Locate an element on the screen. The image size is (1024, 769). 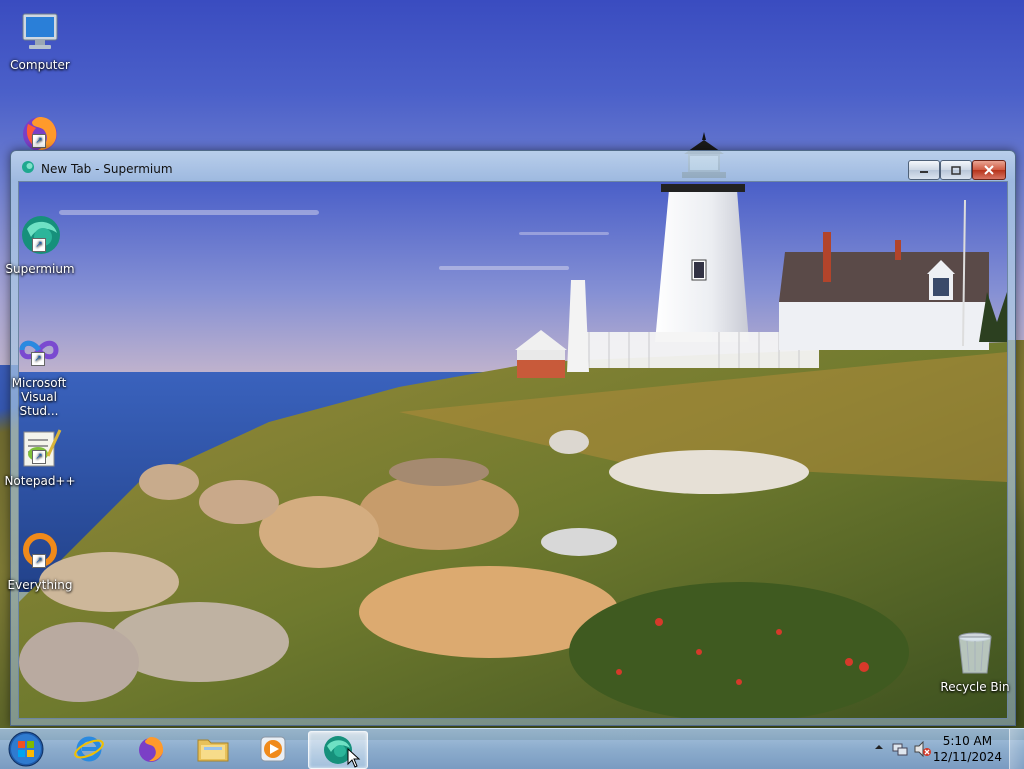
volume-muted-icon is located at coordinates (922, 749).